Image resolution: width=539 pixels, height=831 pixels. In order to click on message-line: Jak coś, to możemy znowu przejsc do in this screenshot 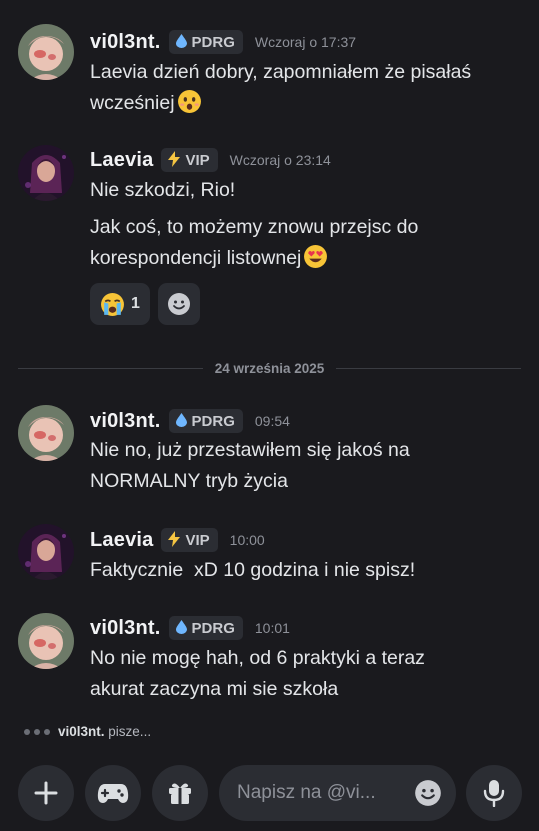, I will do `click(254, 227)`.